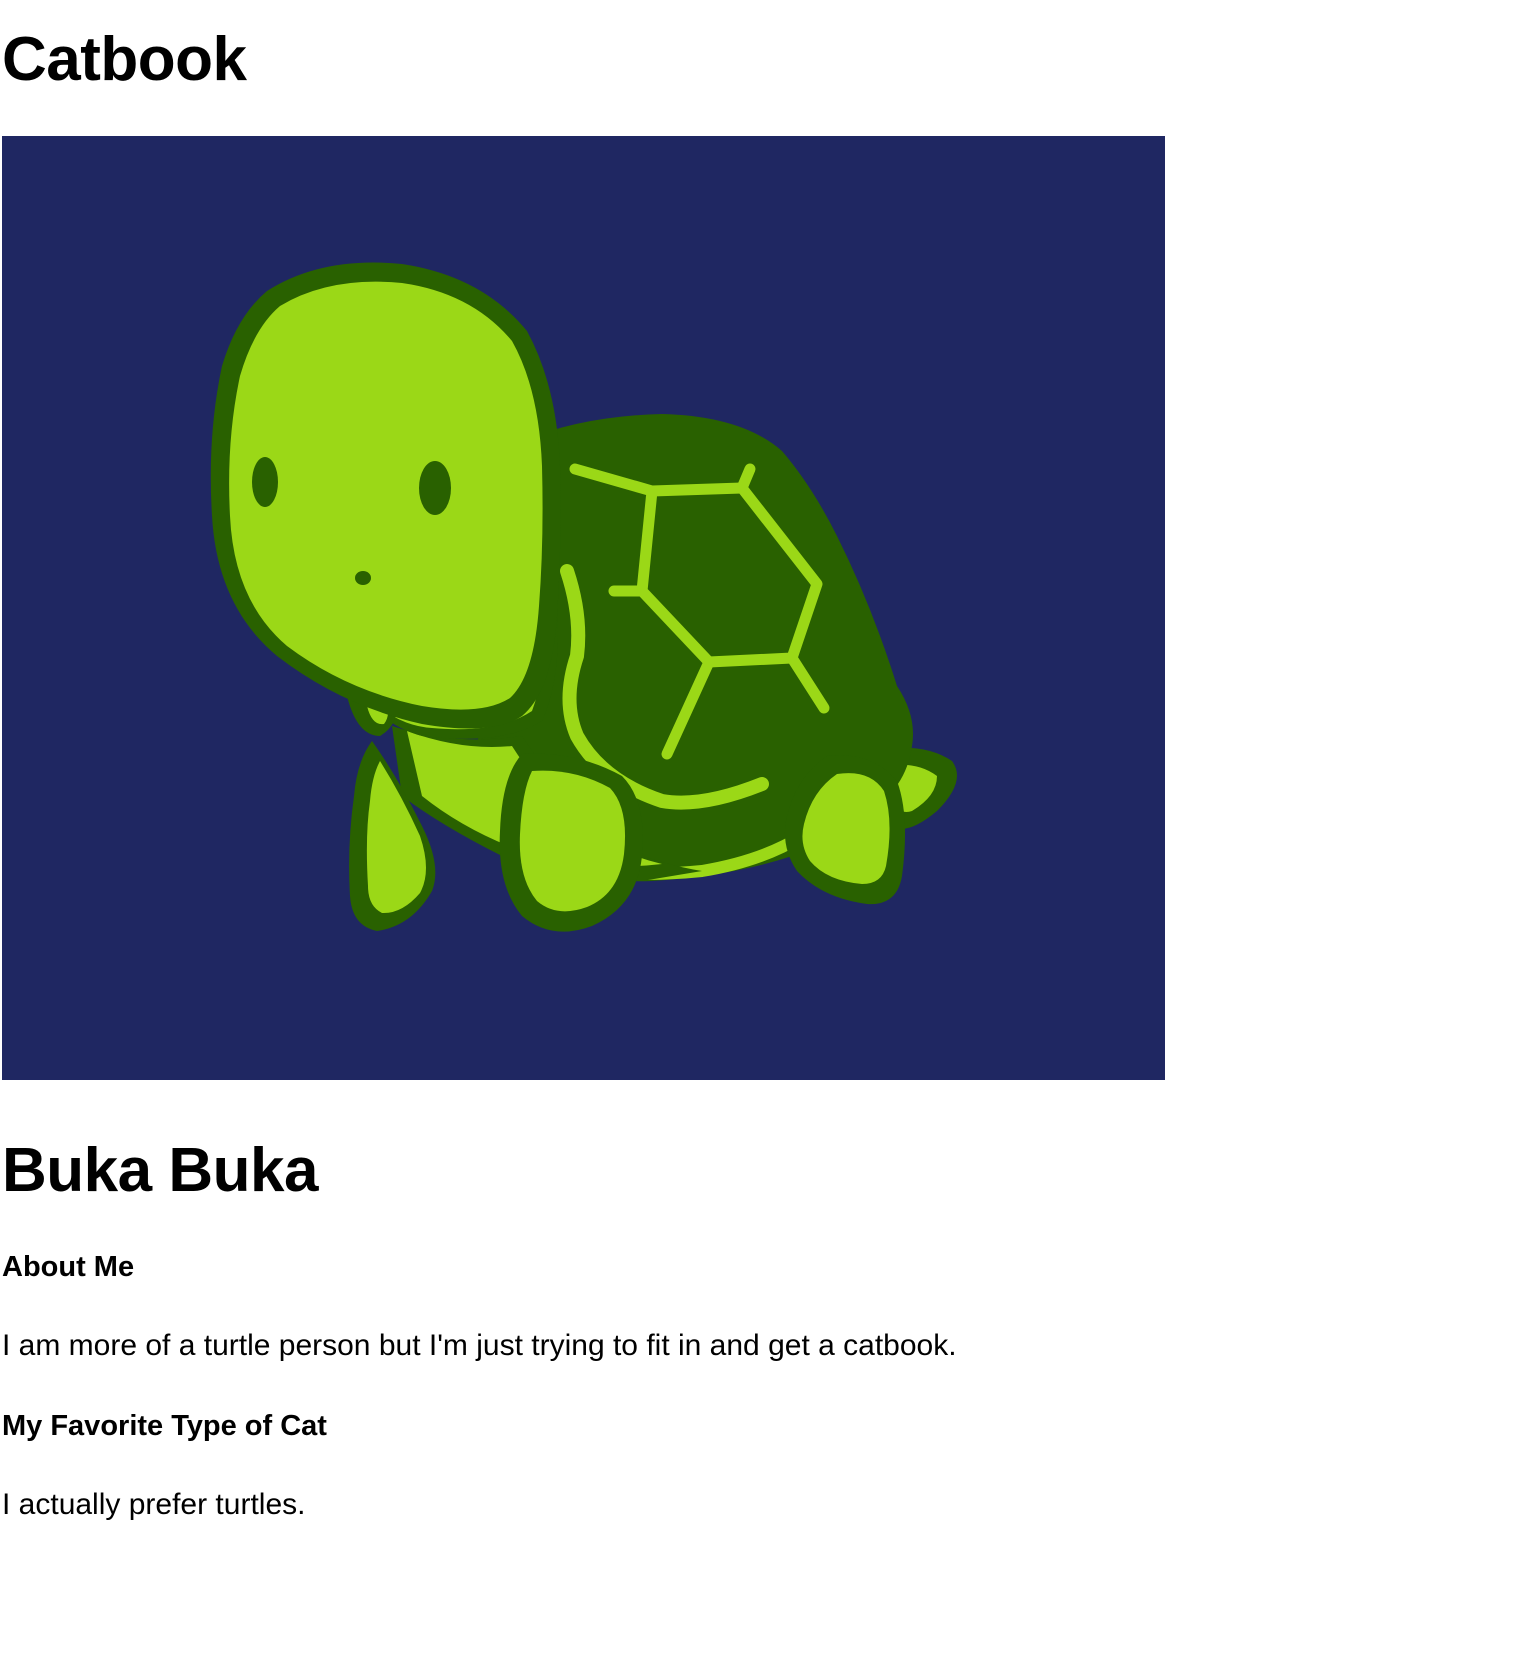 The width and height of the screenshot is (1531, 1664). Describe the element at coordinates (124, 59) in the screenshot. I see `site-title: Catbook` at that location.